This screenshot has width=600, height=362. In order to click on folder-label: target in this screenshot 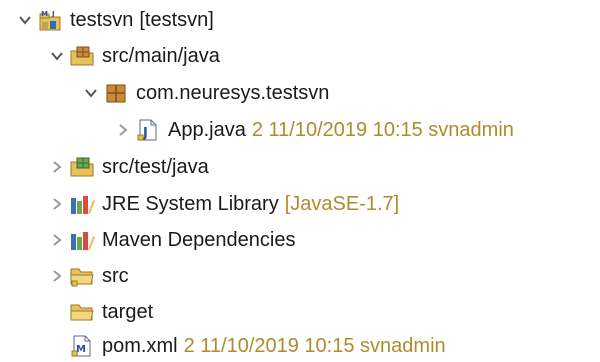, I will do `click(128, 312)`.